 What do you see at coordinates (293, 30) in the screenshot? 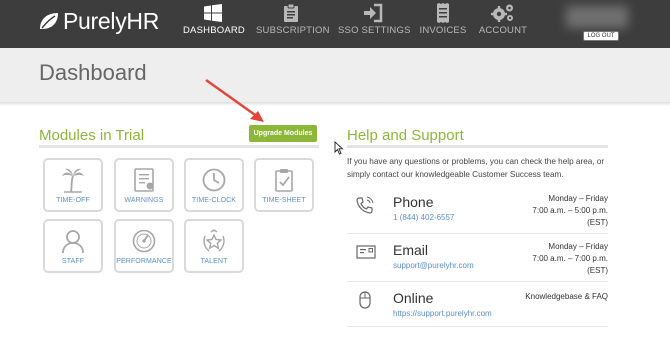
I see `nav-subscription-label: SUBSCRIPTION` at bounding box center [293, 30].